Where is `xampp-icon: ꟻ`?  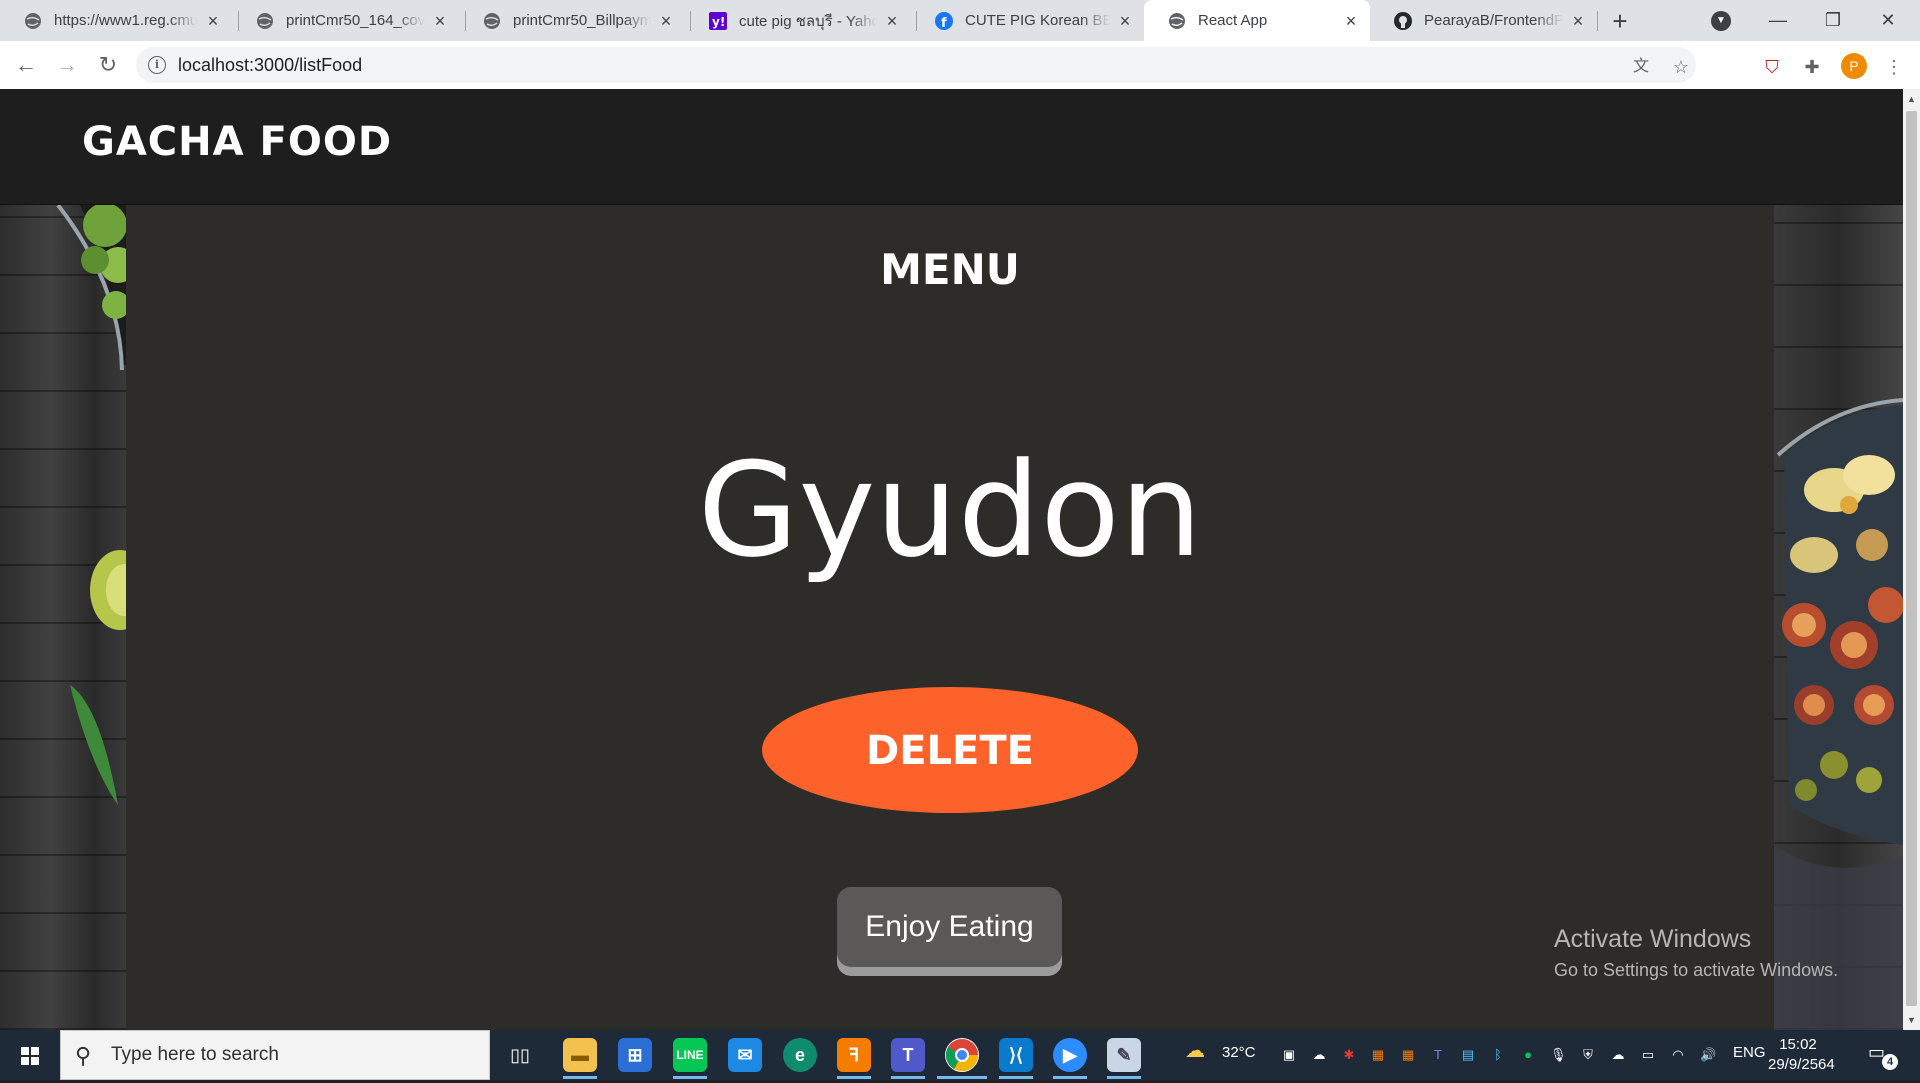 xampp-icon: ꟻ is located at coordinates (854, 1055).